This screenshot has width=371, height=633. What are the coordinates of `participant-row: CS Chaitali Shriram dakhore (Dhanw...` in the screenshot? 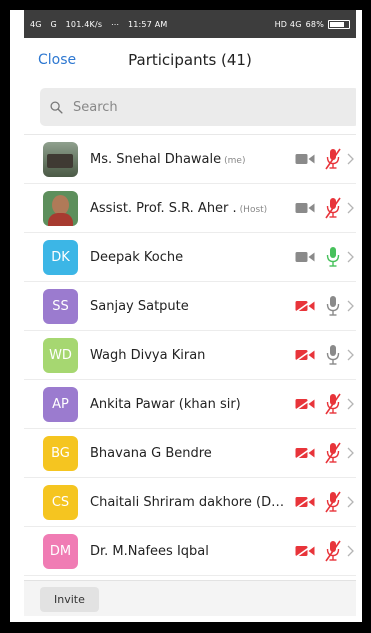 It's located at (190, 502).